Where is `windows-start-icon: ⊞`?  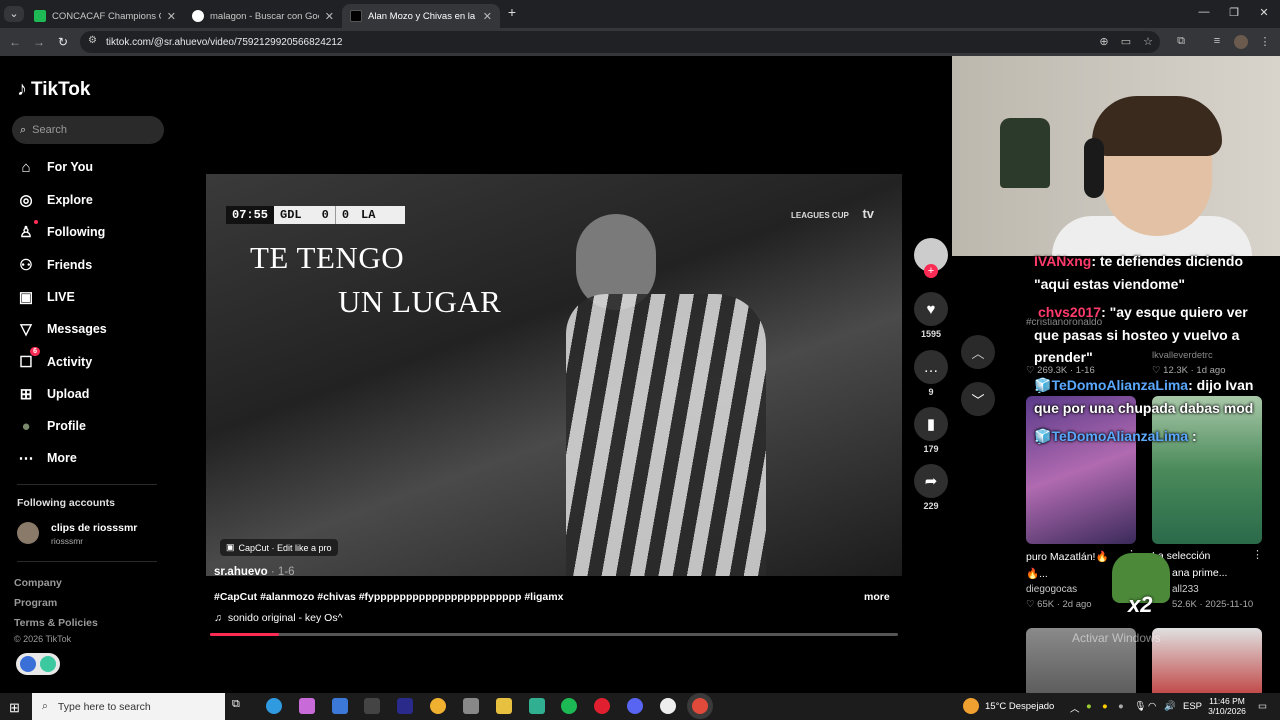 windows-start-icon: ⊞ is located at coordinates (14, 708).